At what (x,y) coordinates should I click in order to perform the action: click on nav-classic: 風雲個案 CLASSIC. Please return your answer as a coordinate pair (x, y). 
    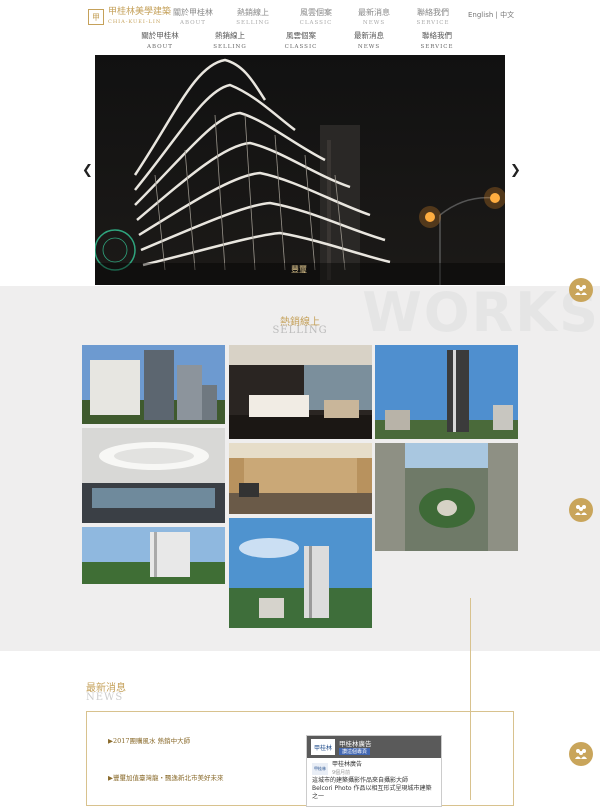
    Looking at the image, I should click on (301, 41).